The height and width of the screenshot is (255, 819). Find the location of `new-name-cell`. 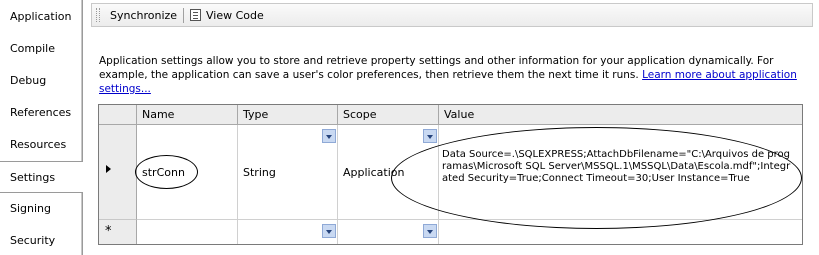

new-name-cell is located at coordinates (187, 232).